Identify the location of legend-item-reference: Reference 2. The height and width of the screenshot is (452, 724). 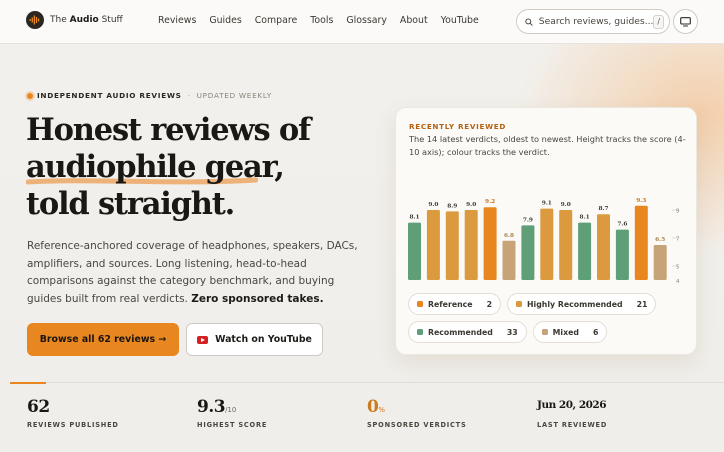
(455, 304).